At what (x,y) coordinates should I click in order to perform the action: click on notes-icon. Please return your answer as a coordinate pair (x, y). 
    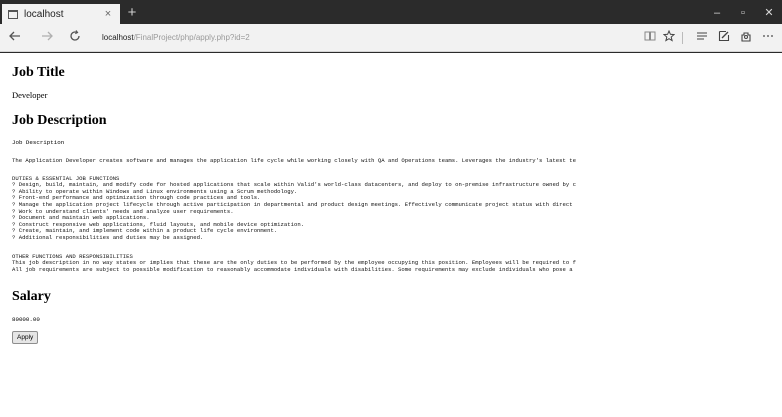
    Looking at the image, I should click on (724, 38).